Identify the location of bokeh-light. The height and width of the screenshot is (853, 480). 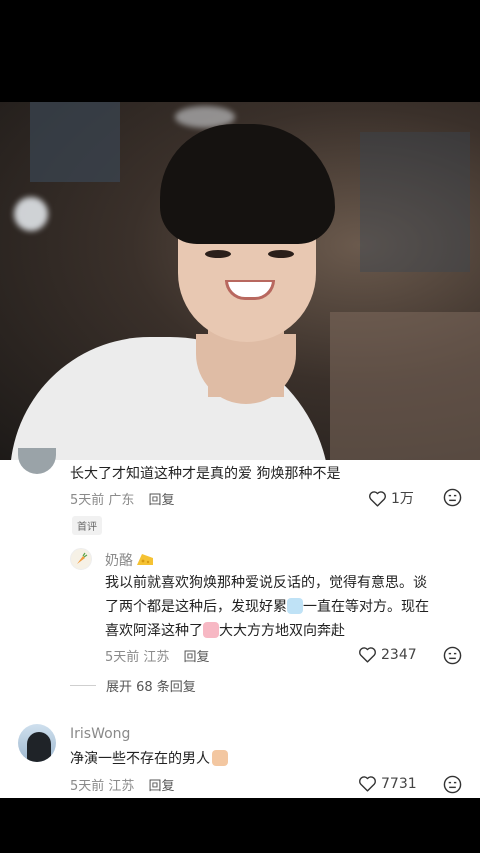
(31, 214).